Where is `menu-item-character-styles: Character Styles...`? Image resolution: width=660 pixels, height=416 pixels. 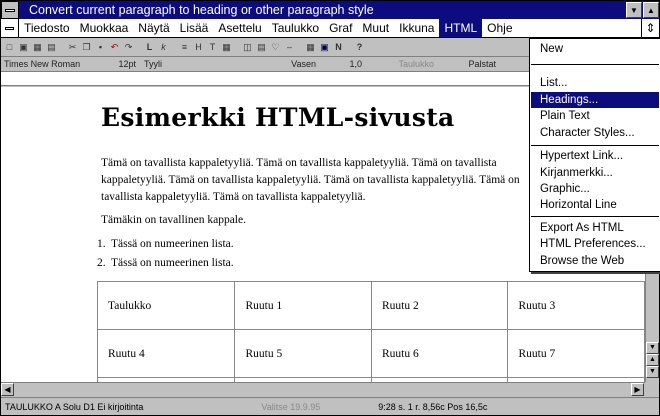
menu-item-character-styles: Character Styles... is located at coordinates (595, 133).